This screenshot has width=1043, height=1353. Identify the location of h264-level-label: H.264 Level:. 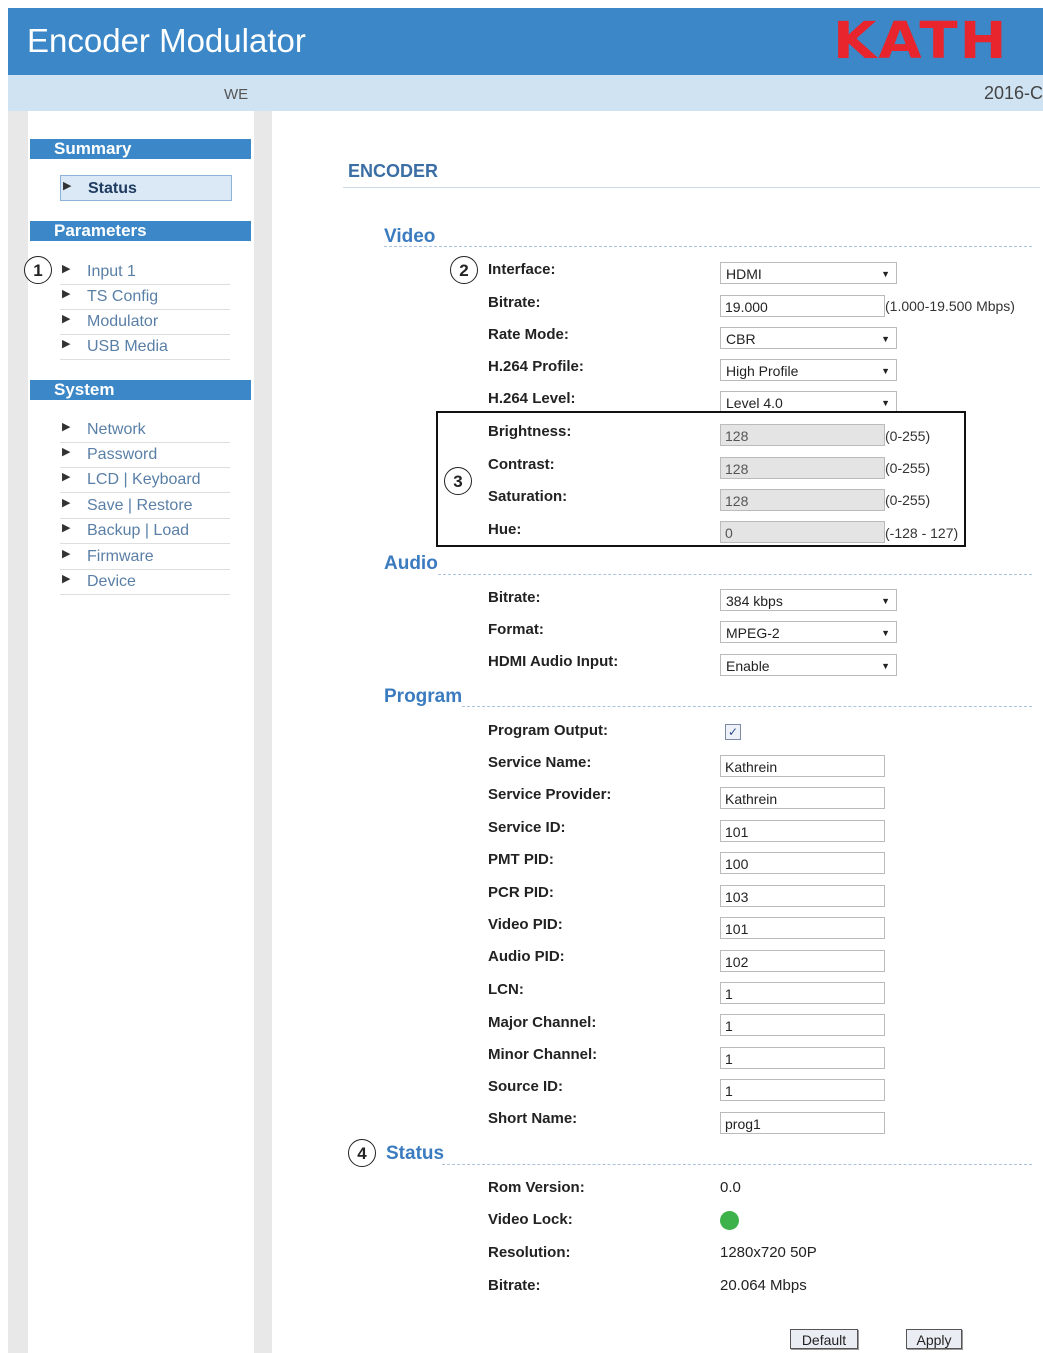
(532, 398).